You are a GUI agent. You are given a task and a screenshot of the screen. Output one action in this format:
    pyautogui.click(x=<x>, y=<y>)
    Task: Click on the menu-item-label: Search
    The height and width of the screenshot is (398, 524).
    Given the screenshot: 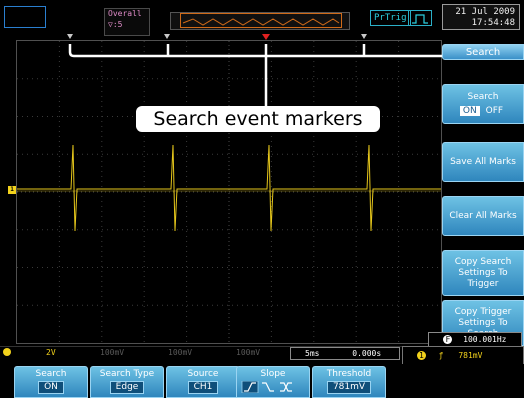 What is the action you would take?
    pyautogui.click(x=483, y=96)
    